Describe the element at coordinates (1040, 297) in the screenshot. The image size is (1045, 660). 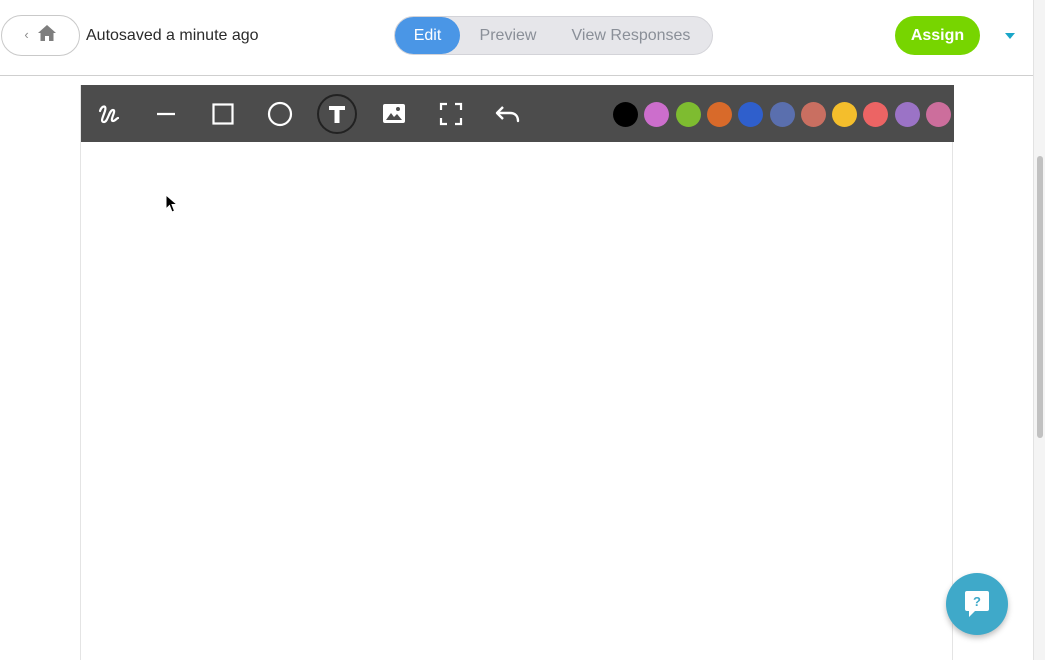
I see `scrollbar-thumb` at that location.